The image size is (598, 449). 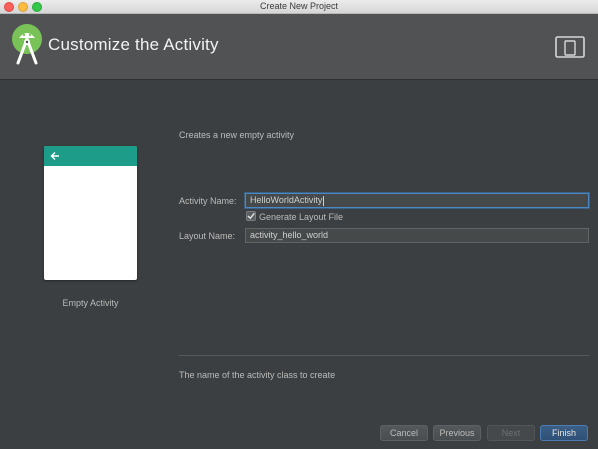 I want to click on text-caret, so click(x=324, y=200).